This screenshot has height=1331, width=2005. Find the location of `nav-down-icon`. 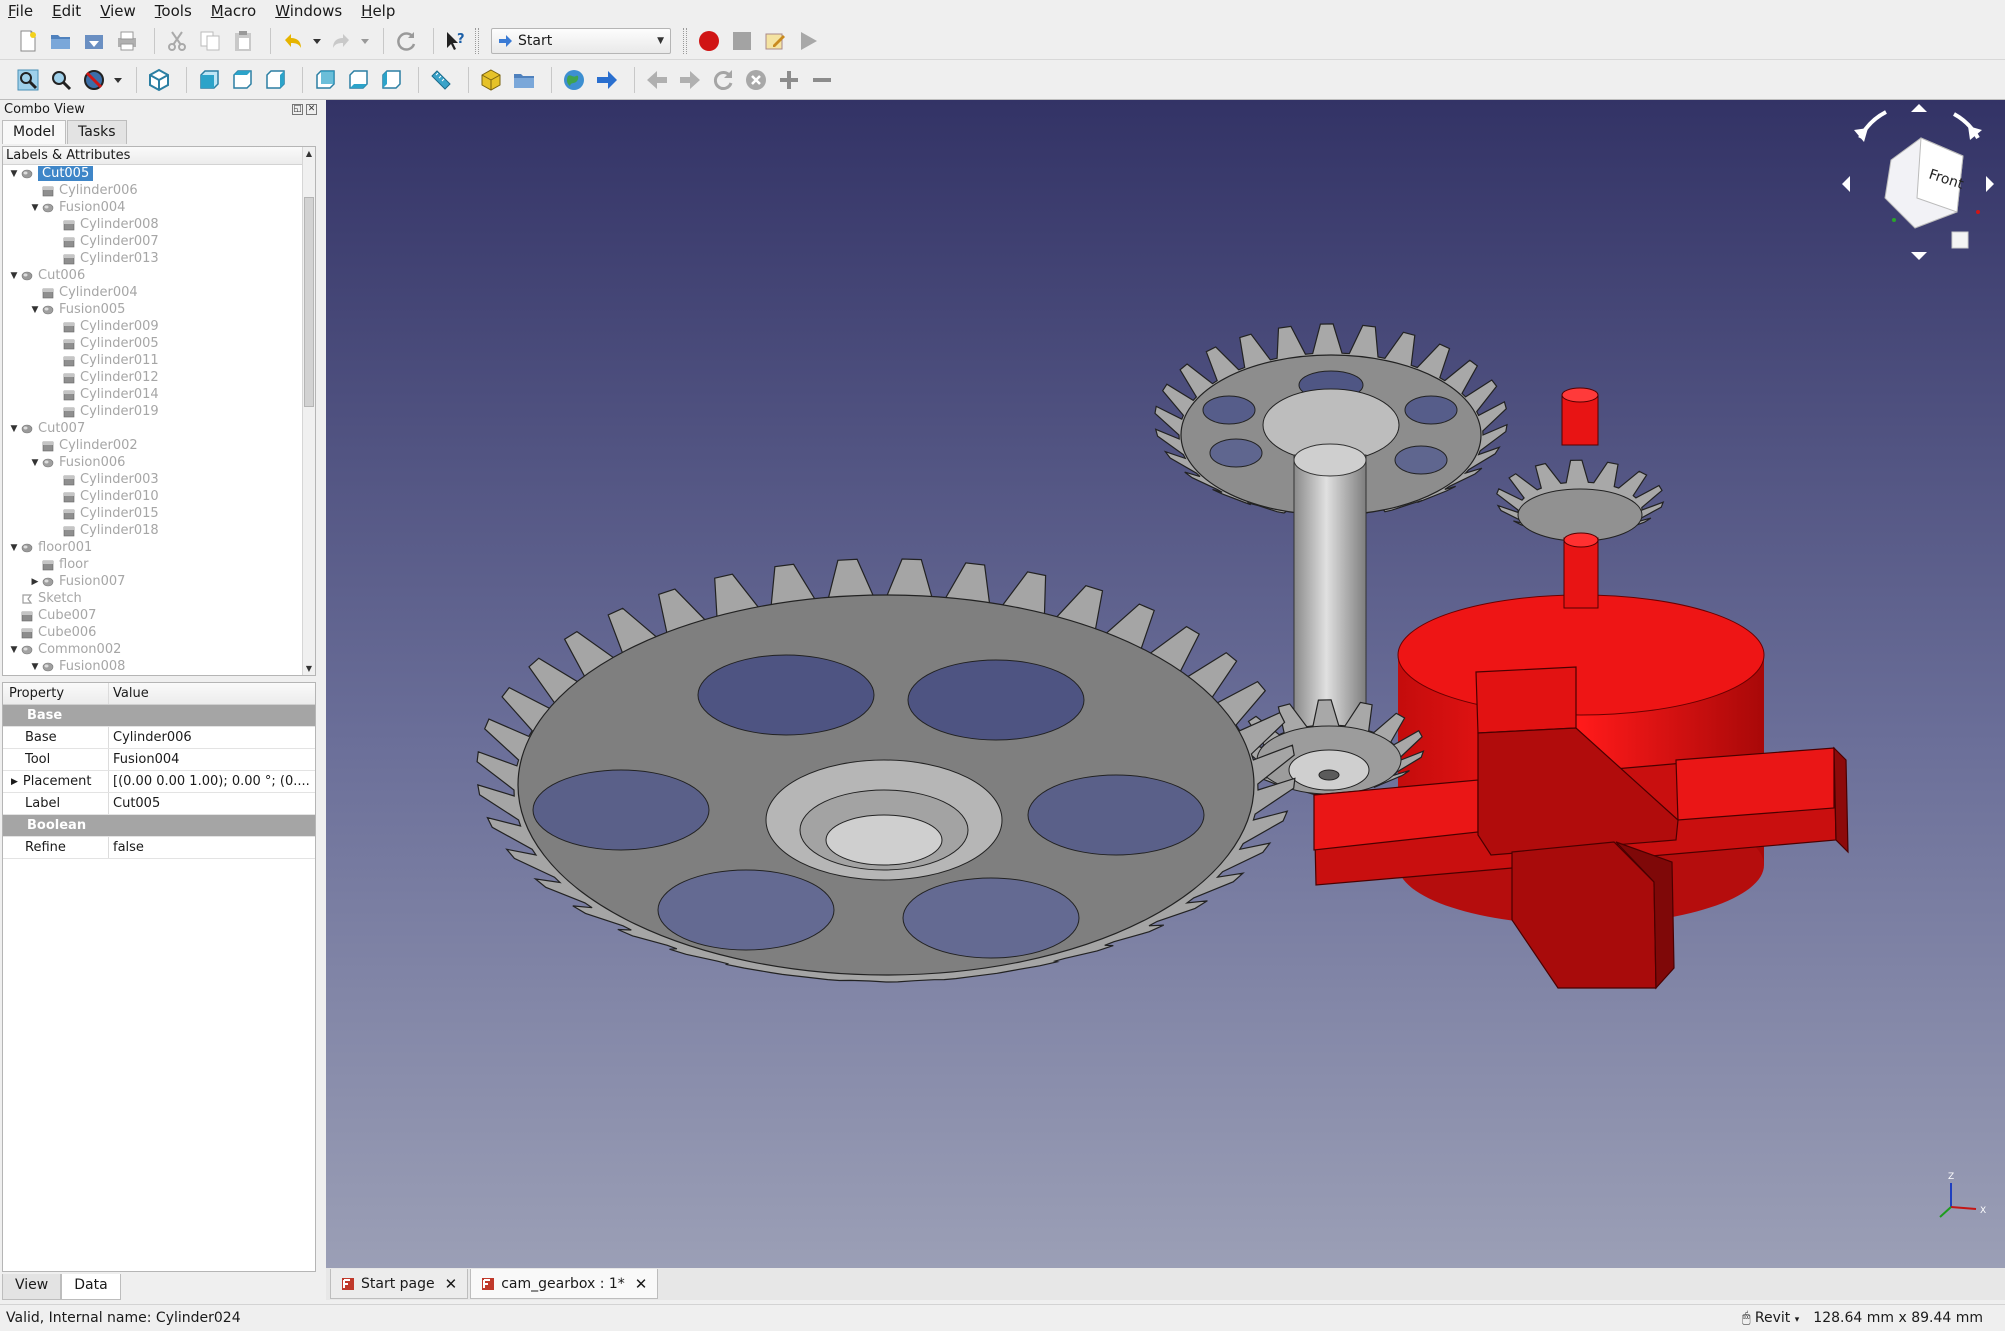

nav-down-icon is located at coordinates (1919, 256).